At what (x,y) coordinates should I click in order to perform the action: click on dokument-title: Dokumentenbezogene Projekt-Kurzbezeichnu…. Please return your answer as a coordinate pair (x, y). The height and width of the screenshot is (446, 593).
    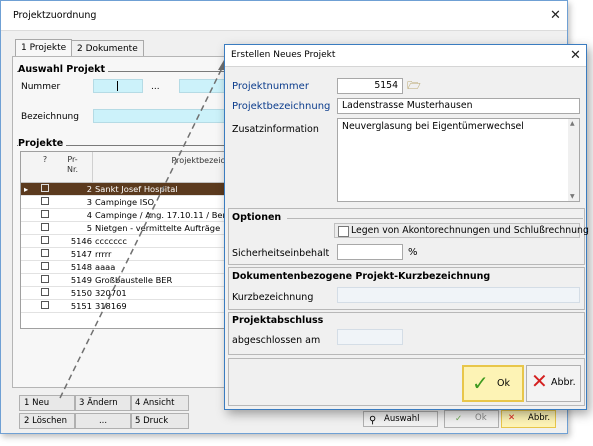
    Looking at the image, I should click on (361, 276).